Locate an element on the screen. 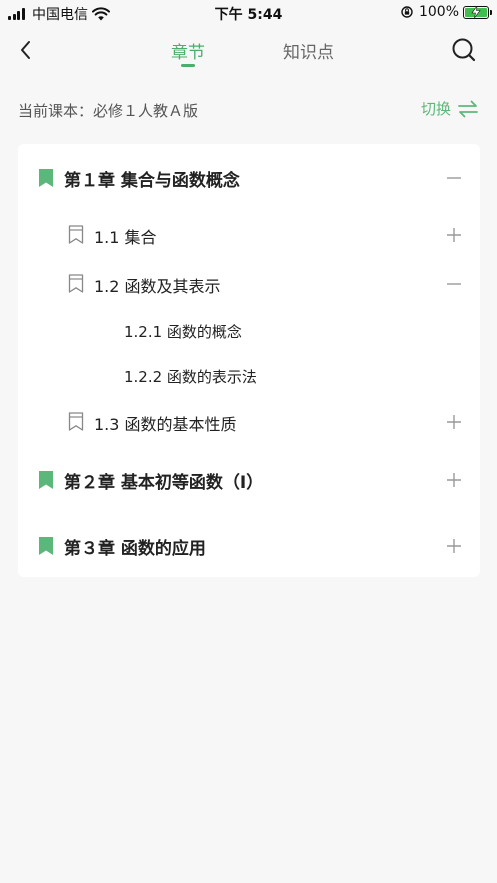 Image resolution: width=497 pixels, height=883 pixels. tab-knowledge-points: 知识点 is located at coordinates (308, 50).